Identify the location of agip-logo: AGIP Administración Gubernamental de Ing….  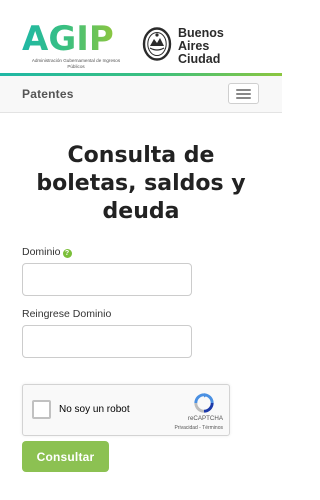
(74, 44).